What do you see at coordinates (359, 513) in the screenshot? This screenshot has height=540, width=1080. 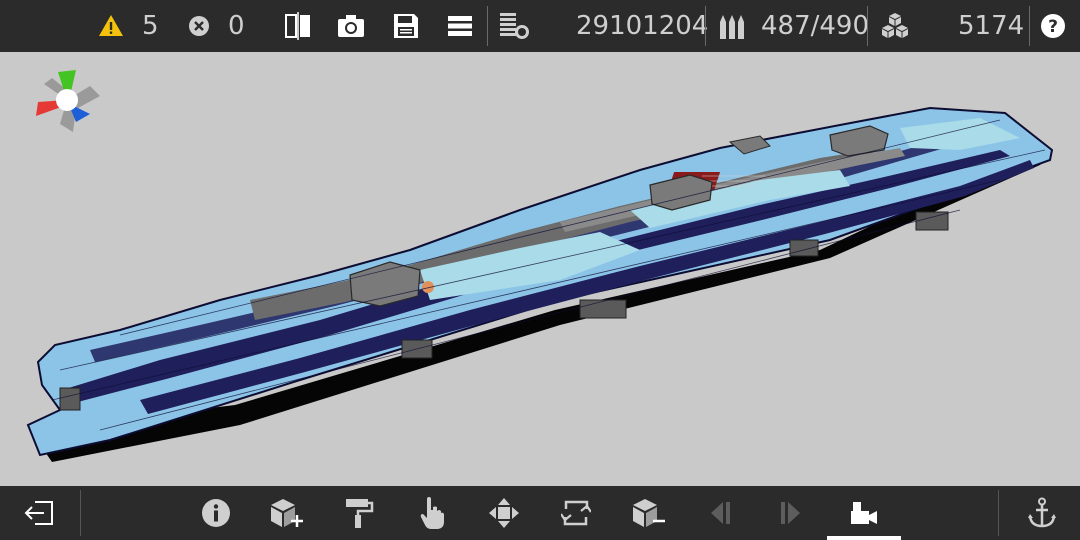 I see `paint-roller-icon` at bounding box center [359, 513].